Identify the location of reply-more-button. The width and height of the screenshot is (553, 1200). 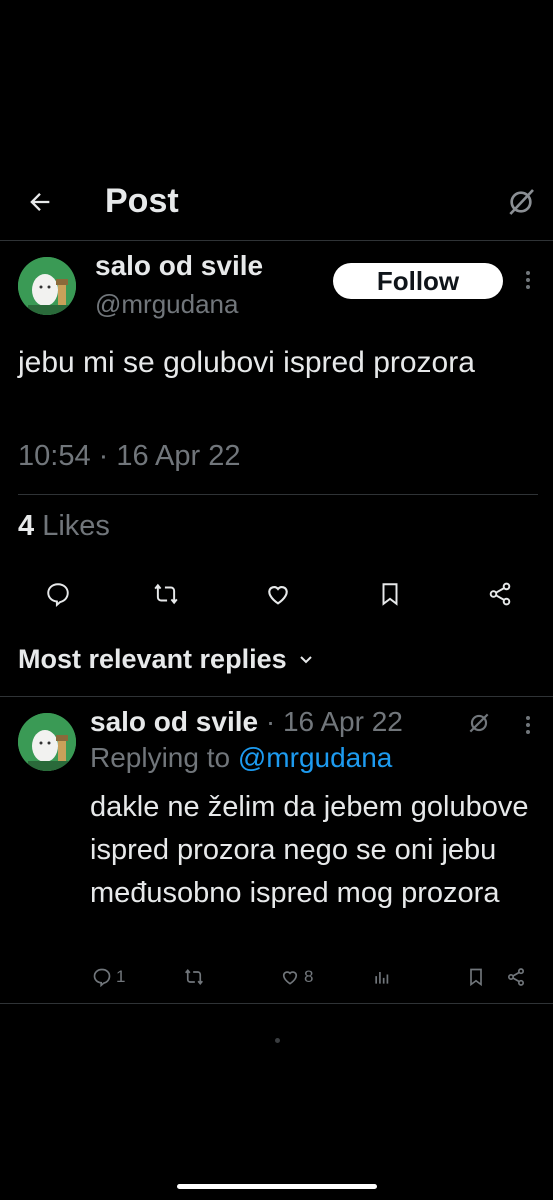
(528, 725).